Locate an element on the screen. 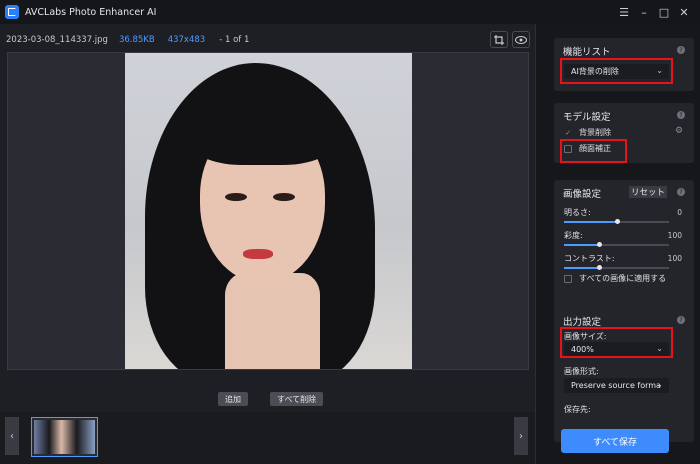 This screenshot has width=700, height=464. saturation-value: 100 is located at coordinates (674, 235).